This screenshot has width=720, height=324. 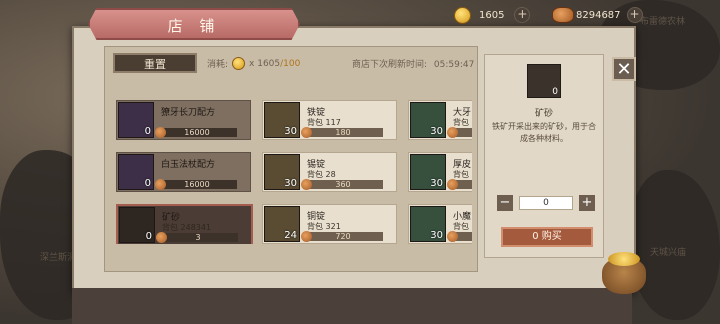 I want to click on shop-title: 店 铺, so click(x=194, y=26).